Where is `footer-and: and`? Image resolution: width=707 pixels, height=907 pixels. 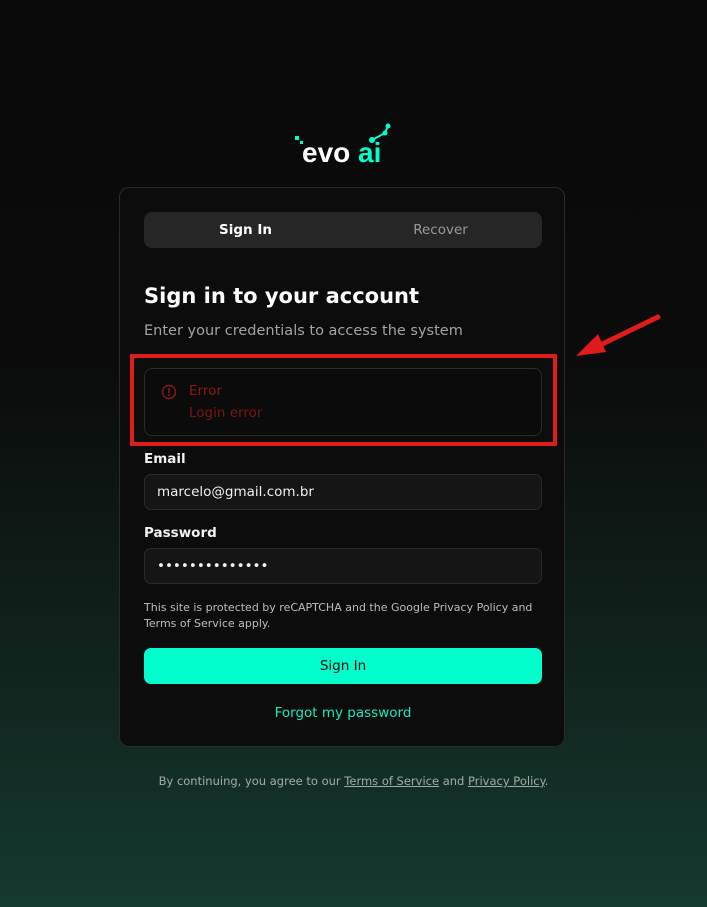 footer-and: and is located at coordinates (454, 781).